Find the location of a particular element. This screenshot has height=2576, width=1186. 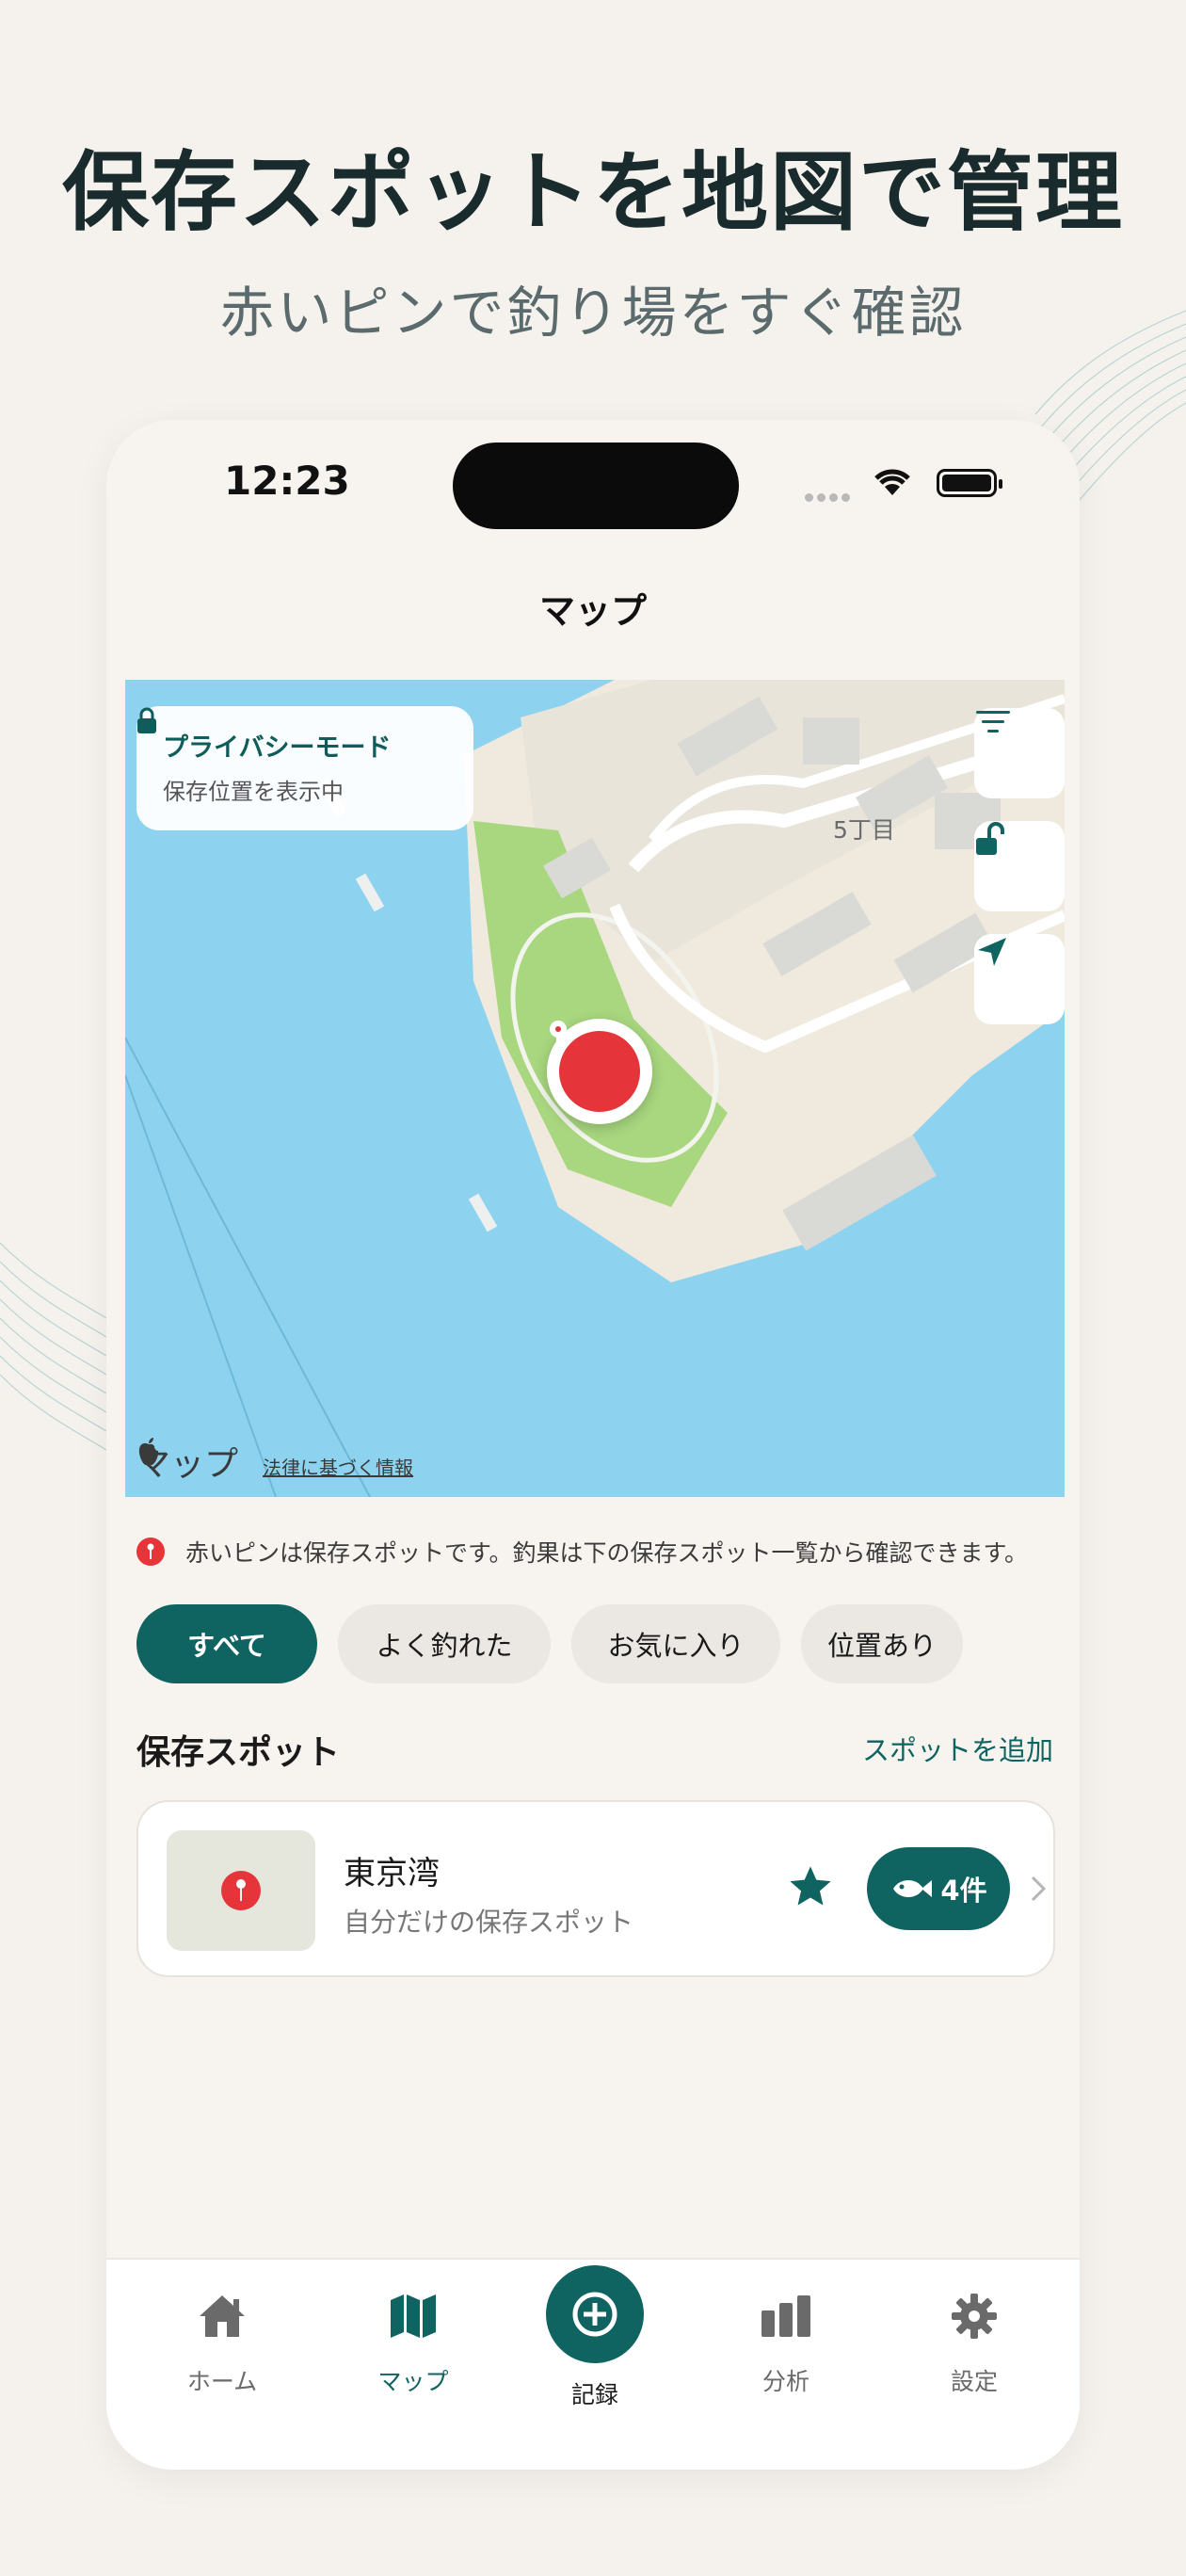

status-time: 12:23 is located at coordinates (287, 481).